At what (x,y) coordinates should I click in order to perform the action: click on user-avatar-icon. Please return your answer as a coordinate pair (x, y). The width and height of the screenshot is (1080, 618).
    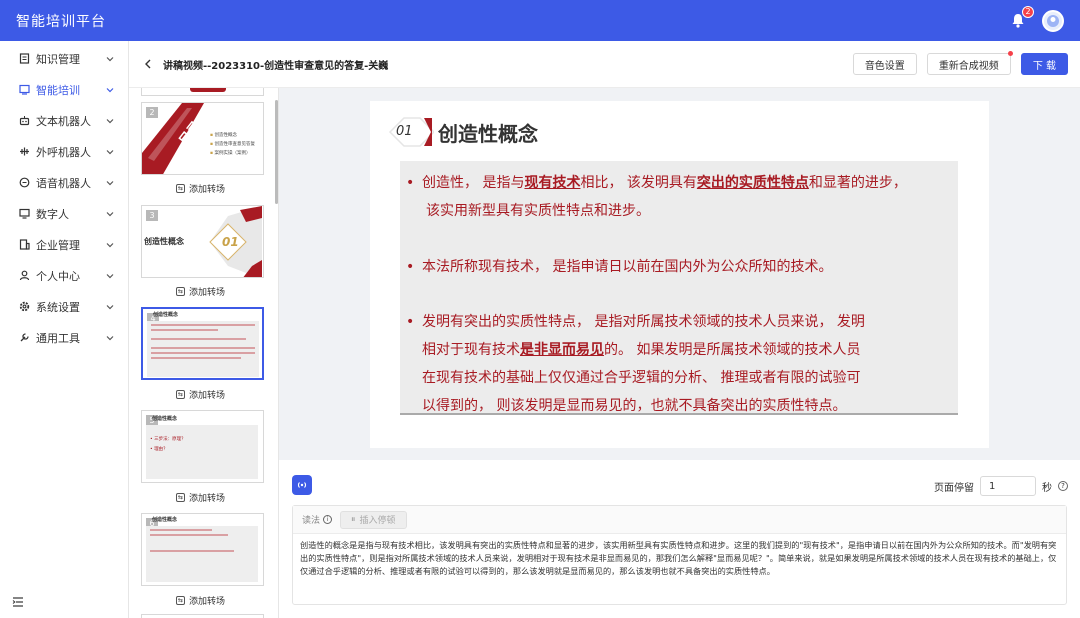
    Looking at the image, I should click on (1053, 20).